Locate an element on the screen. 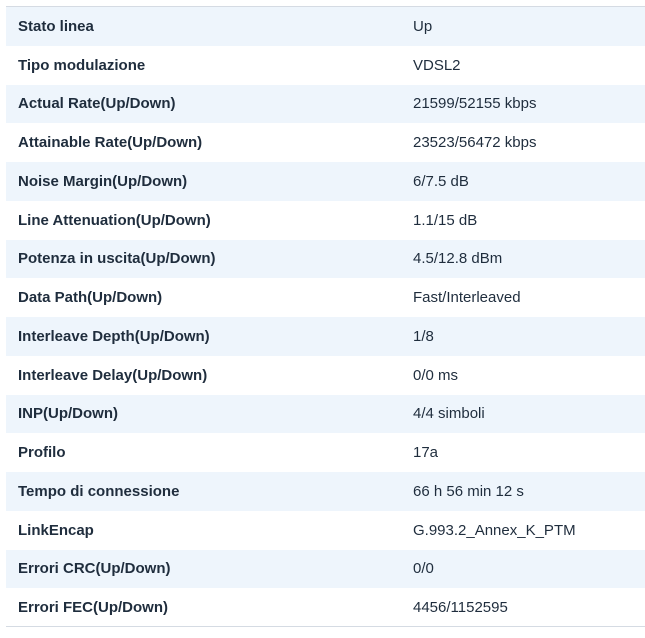 Image resolution: width=645 pixels, height=638 pixels. row-value-tempo-di-connessione: 66 h 56 min 12 s is located at coordinates (468, 491).